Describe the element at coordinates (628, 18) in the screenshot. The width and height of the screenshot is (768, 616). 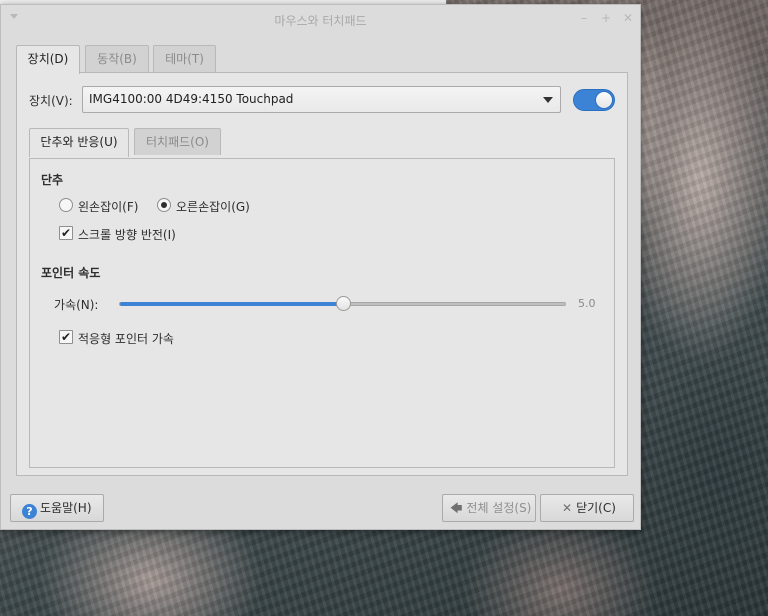
I see `close-window-button: ✕` at that location.